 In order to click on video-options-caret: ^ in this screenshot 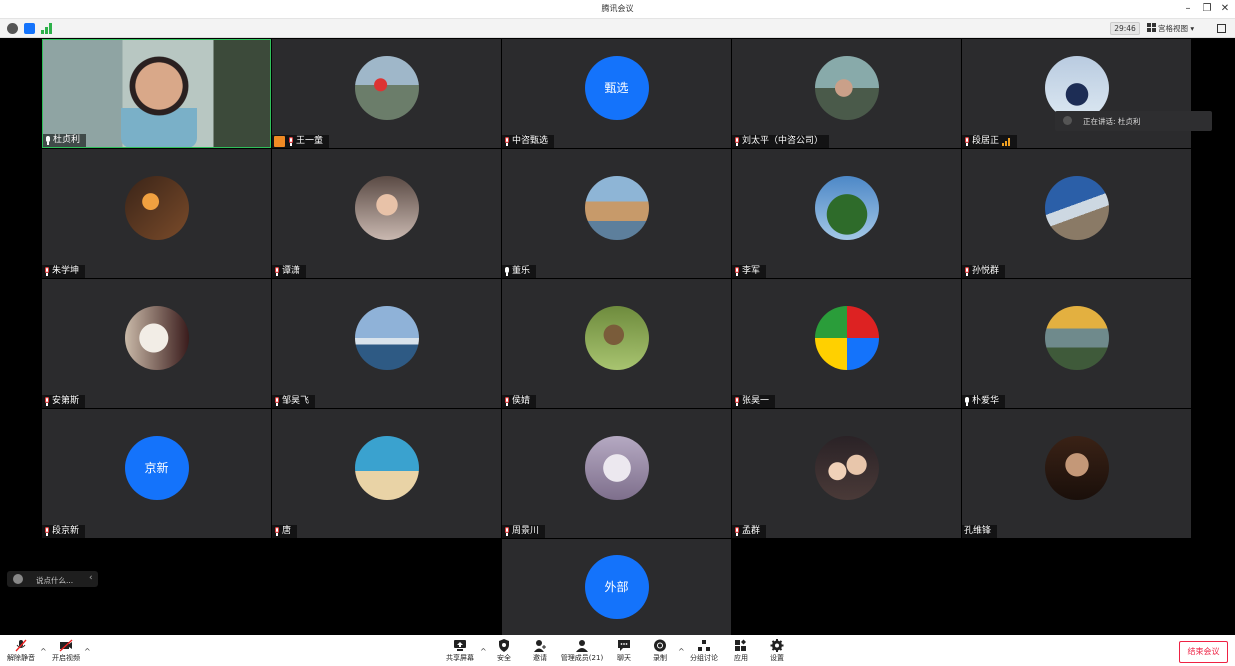, I will do `click(87, 651)`.